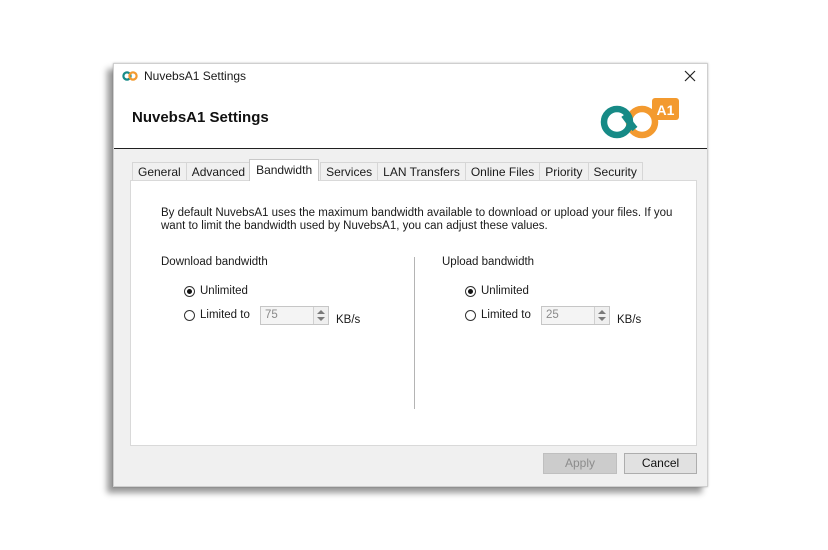 This screenshot has height=550, width=828. I want to click on header-banner: NuvebsA1 Settings A1, so click(410, 119).